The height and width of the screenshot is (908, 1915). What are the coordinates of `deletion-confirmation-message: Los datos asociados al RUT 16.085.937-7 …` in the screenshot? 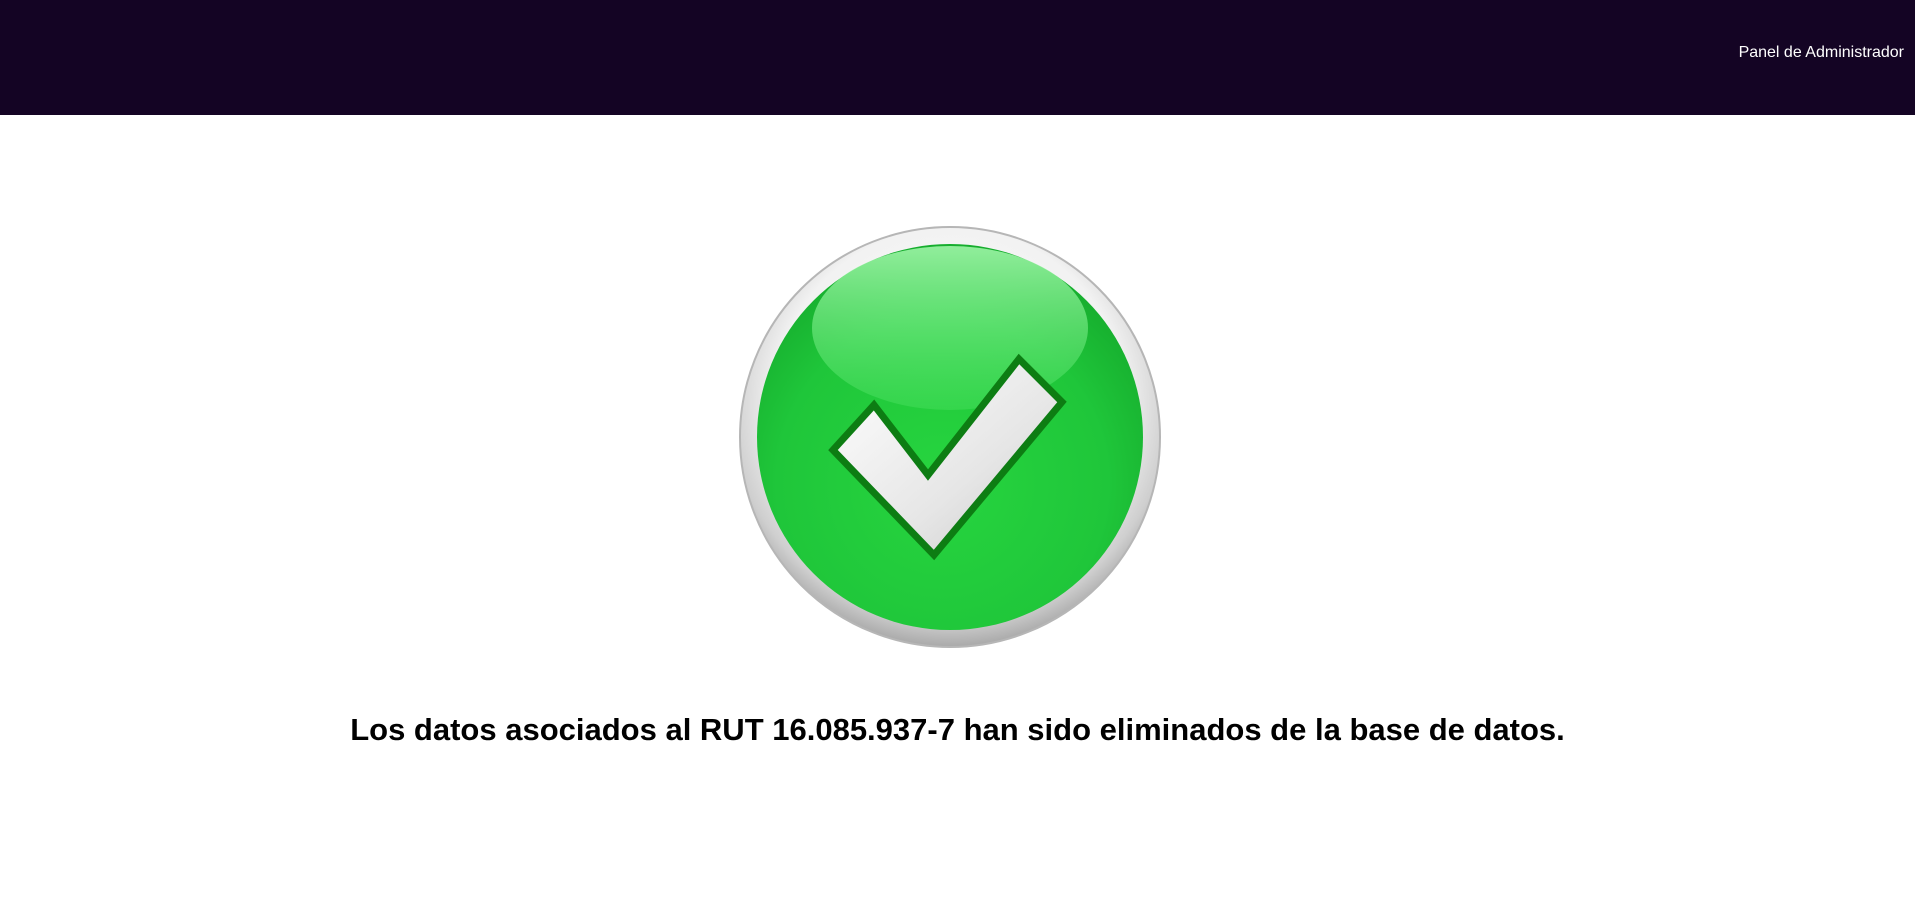 It's located at (957, 729).